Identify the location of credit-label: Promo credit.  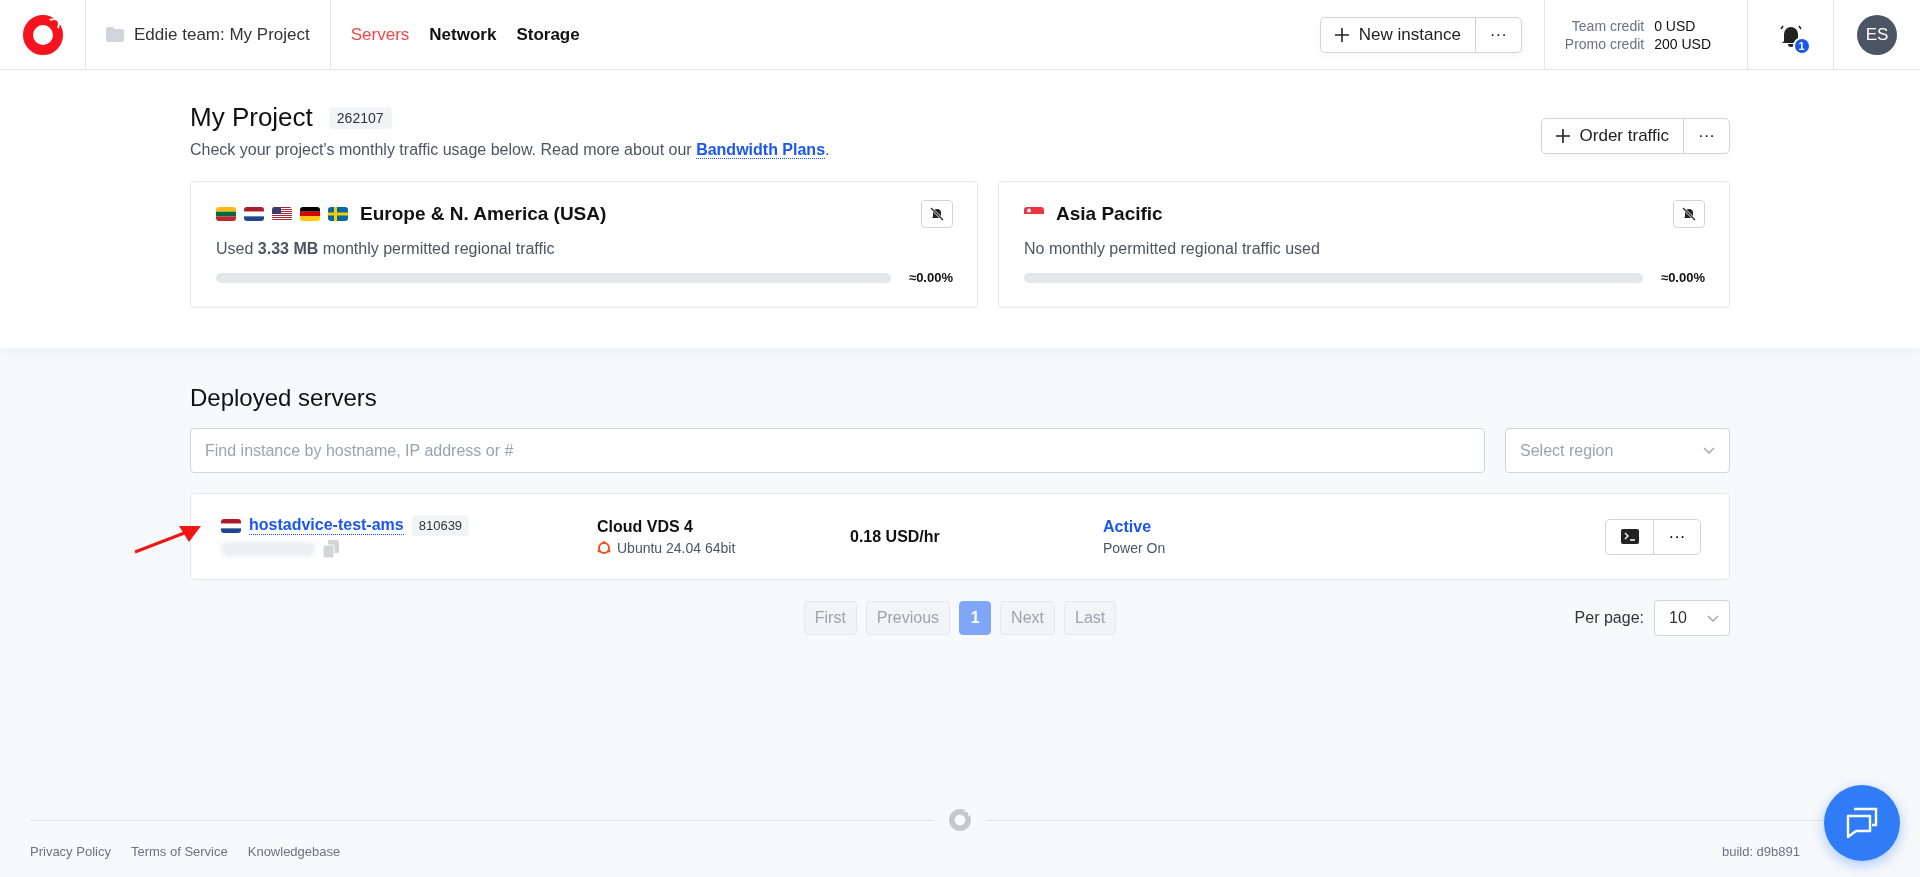
(1604, 43).